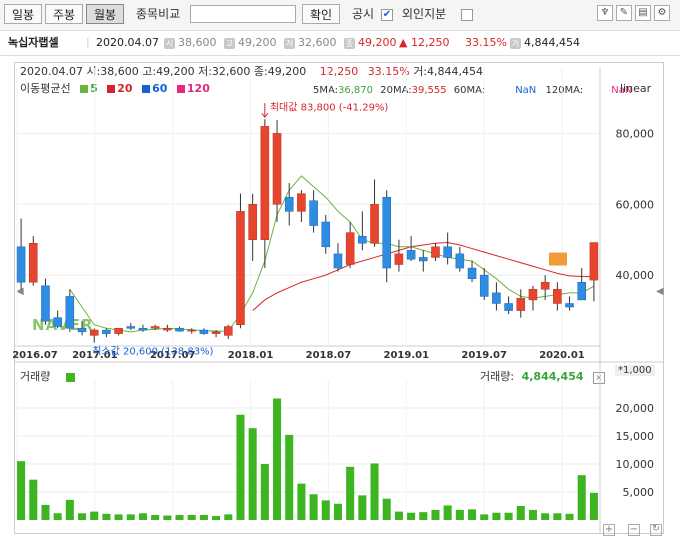 The height and width of the screenshot is (536, 680). Describe the element at coordinates (609, 530) in the screenshot. I see `zoom-in-icon: +` at that location.